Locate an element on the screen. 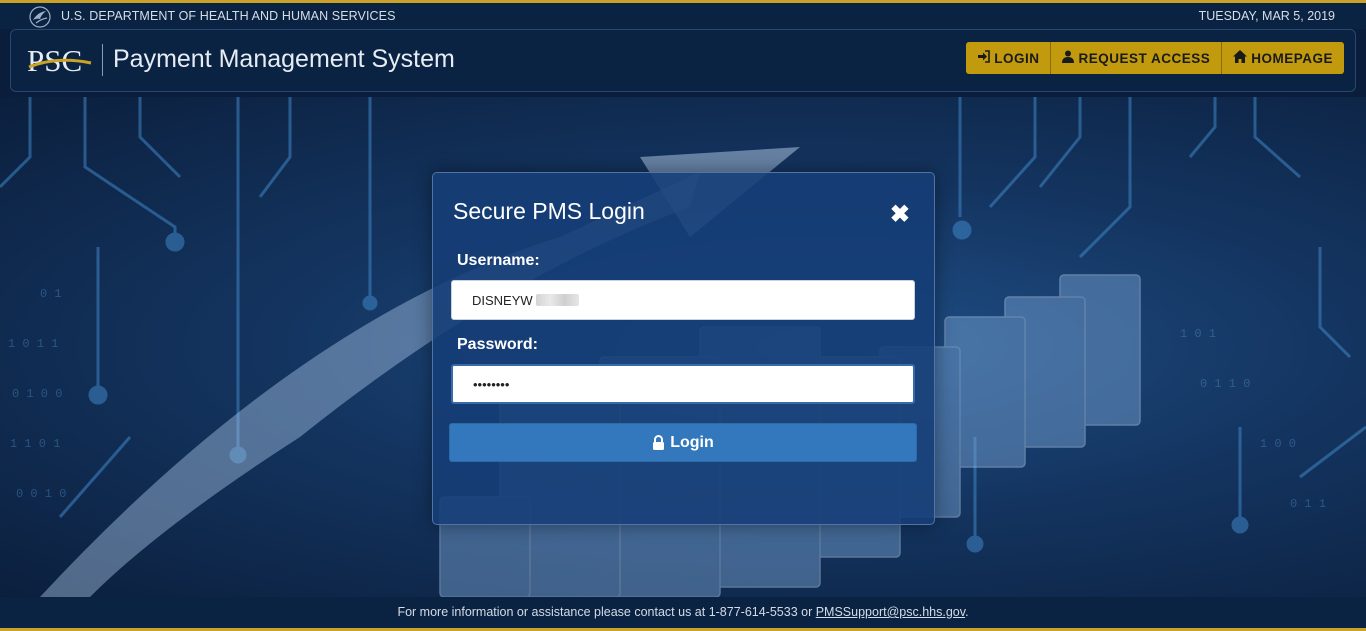 The width and height of the screenshot is (1366, 631). logo-divider is located at coordinates (102, 60).